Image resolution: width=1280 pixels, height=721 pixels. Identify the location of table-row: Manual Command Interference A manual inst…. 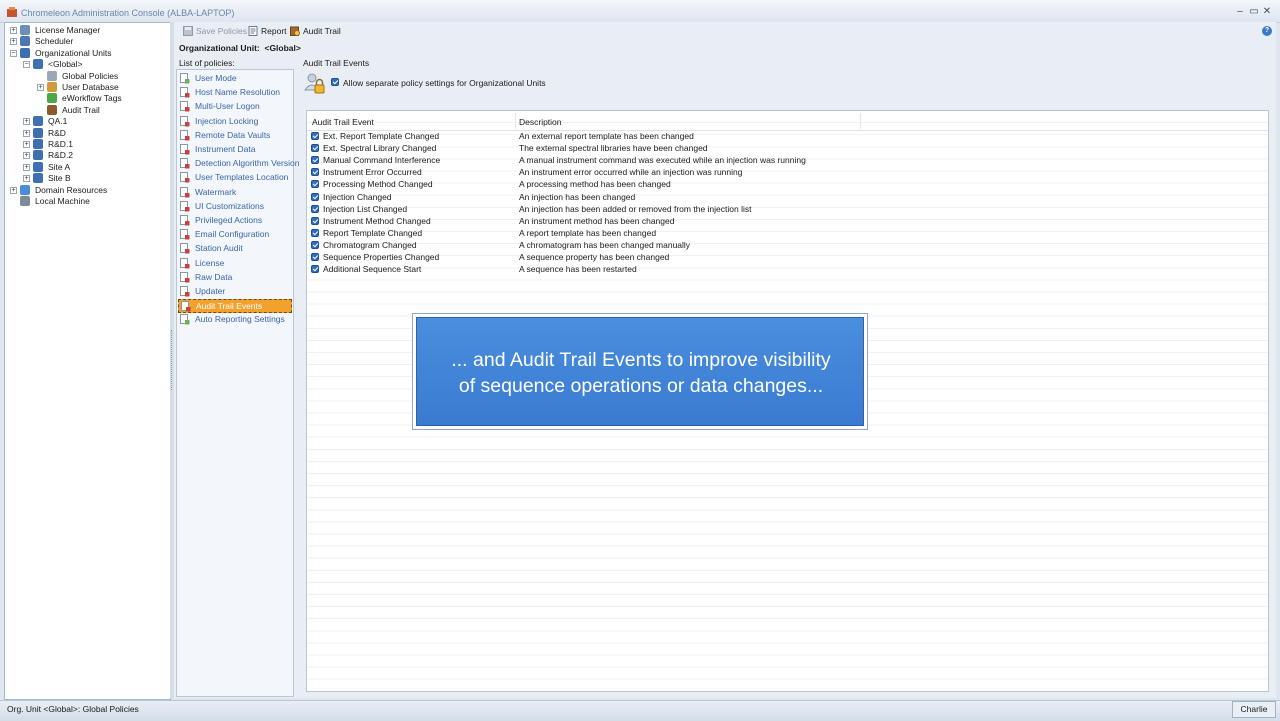
(787, 160).